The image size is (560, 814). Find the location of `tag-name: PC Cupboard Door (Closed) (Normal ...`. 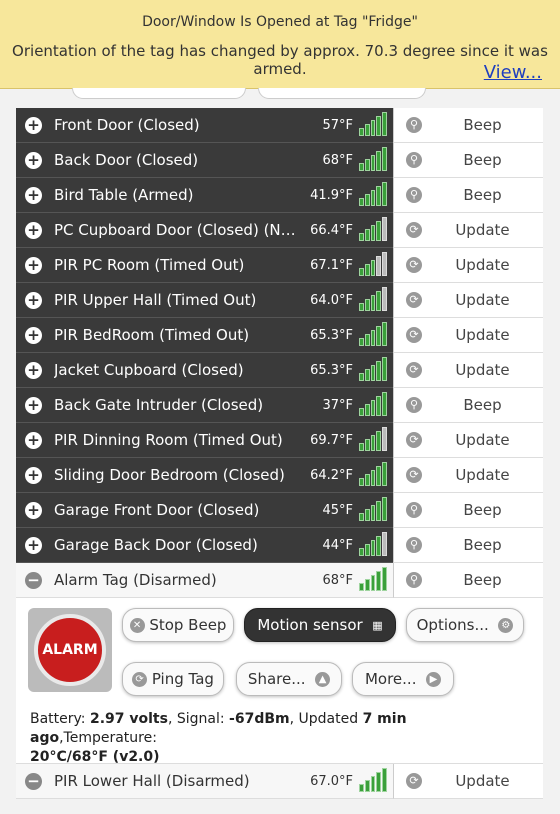

tag-name: PC Cupboard Door (Closed) (Normal ... is located at coordinates (178, 230).